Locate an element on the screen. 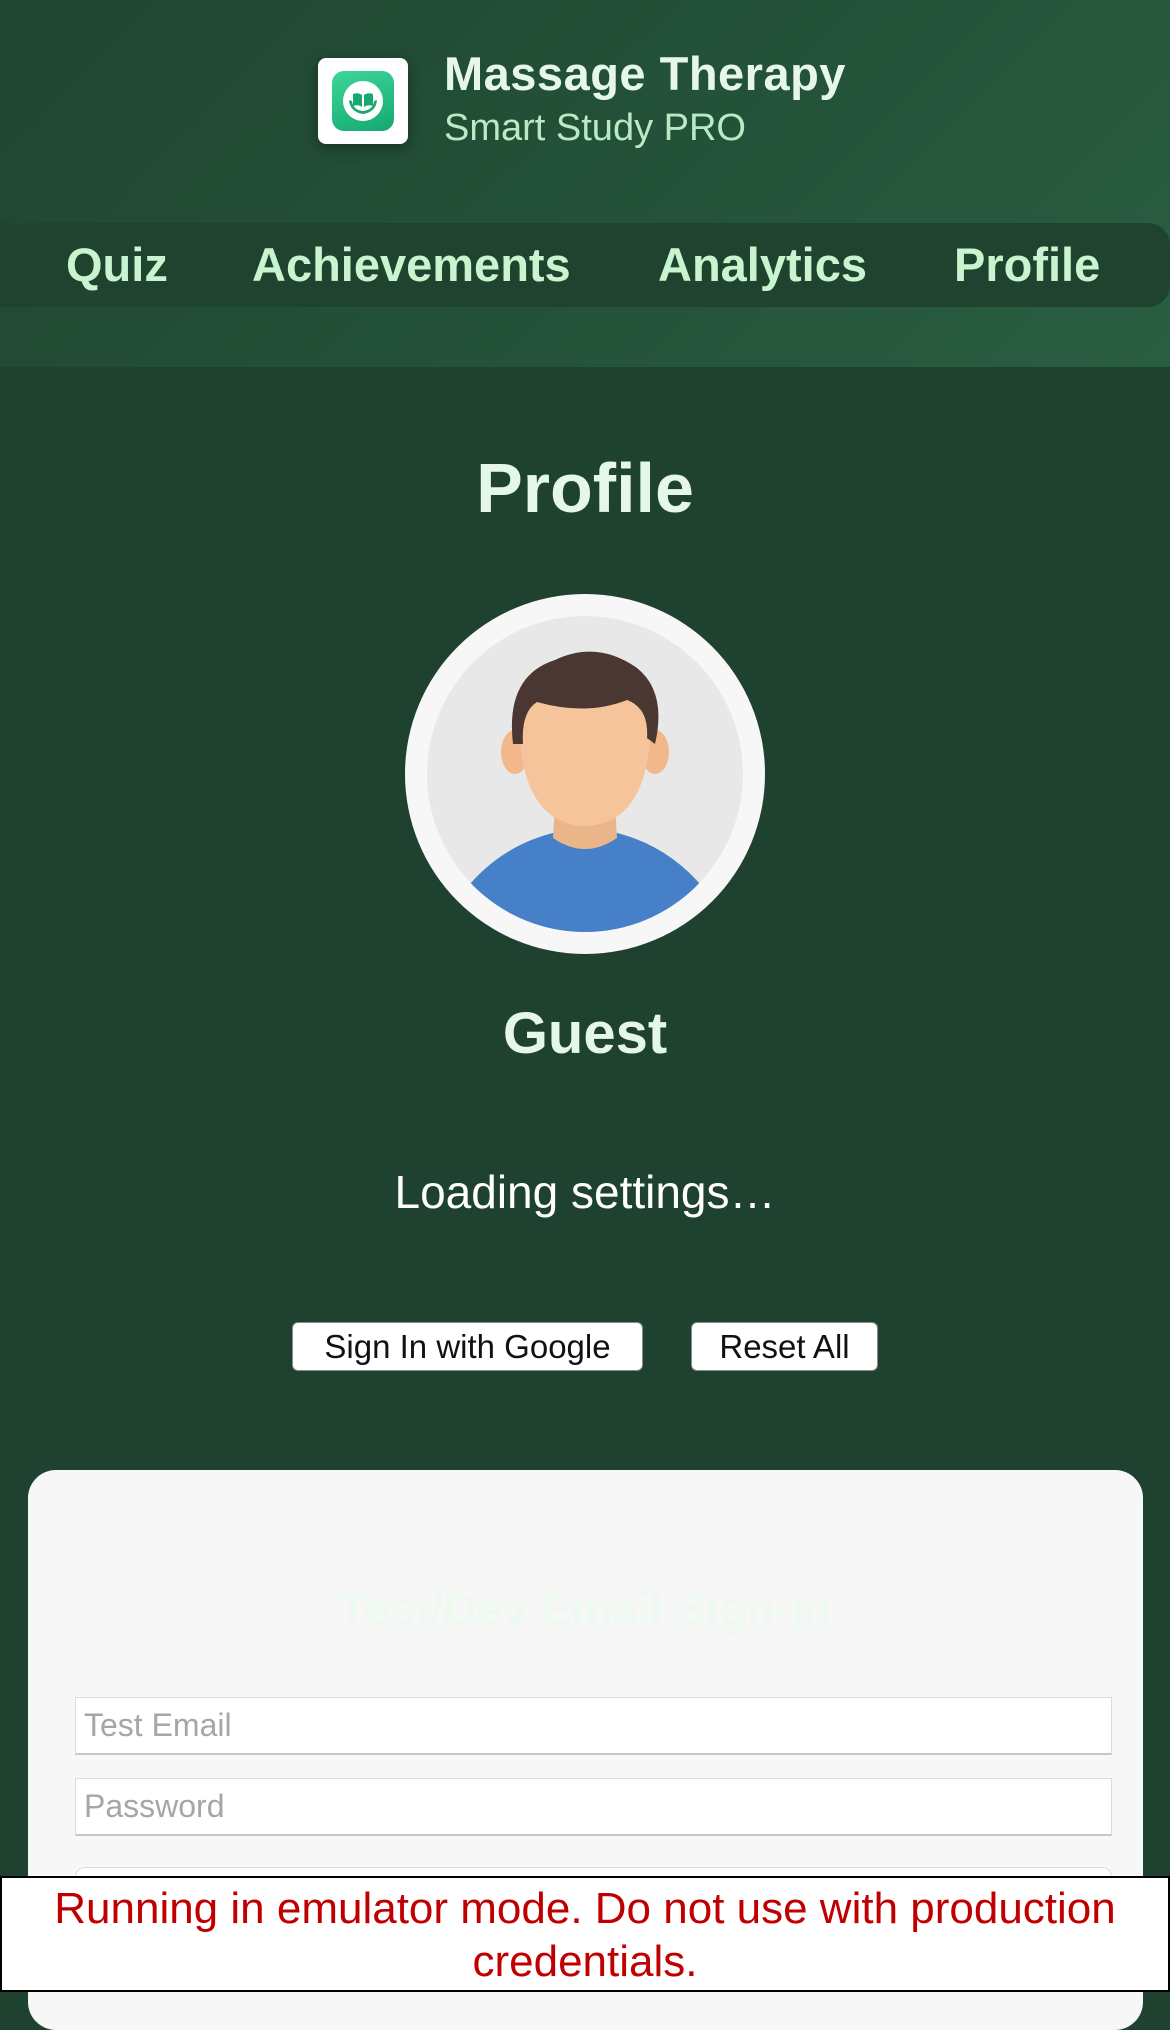  app-subtitle: Smart Study PRO is located at coordinates (595, 128).